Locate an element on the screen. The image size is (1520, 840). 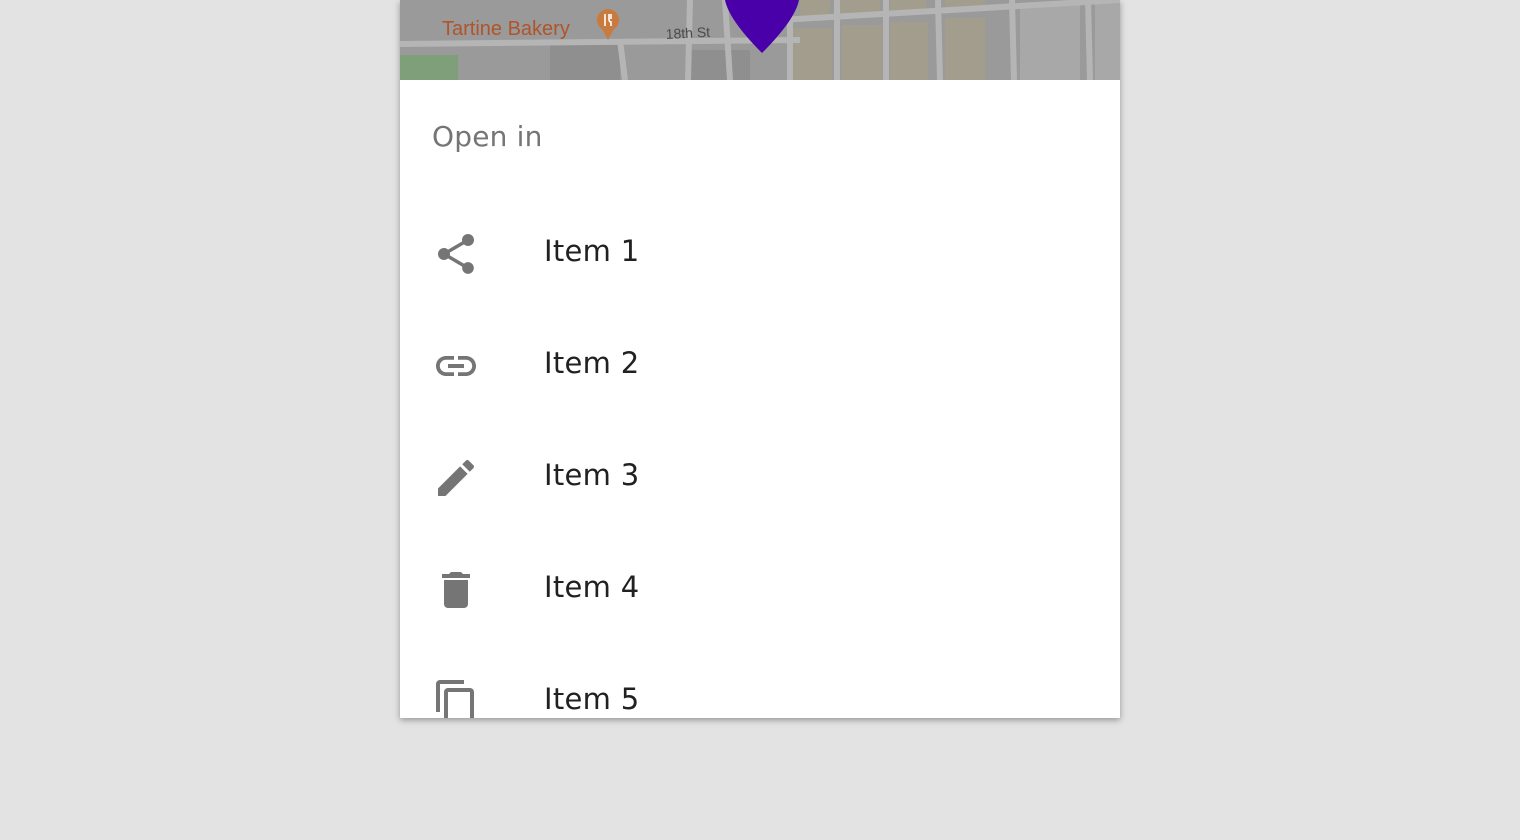
list-item-1: Item 1 is located at coordinates (760, 250).